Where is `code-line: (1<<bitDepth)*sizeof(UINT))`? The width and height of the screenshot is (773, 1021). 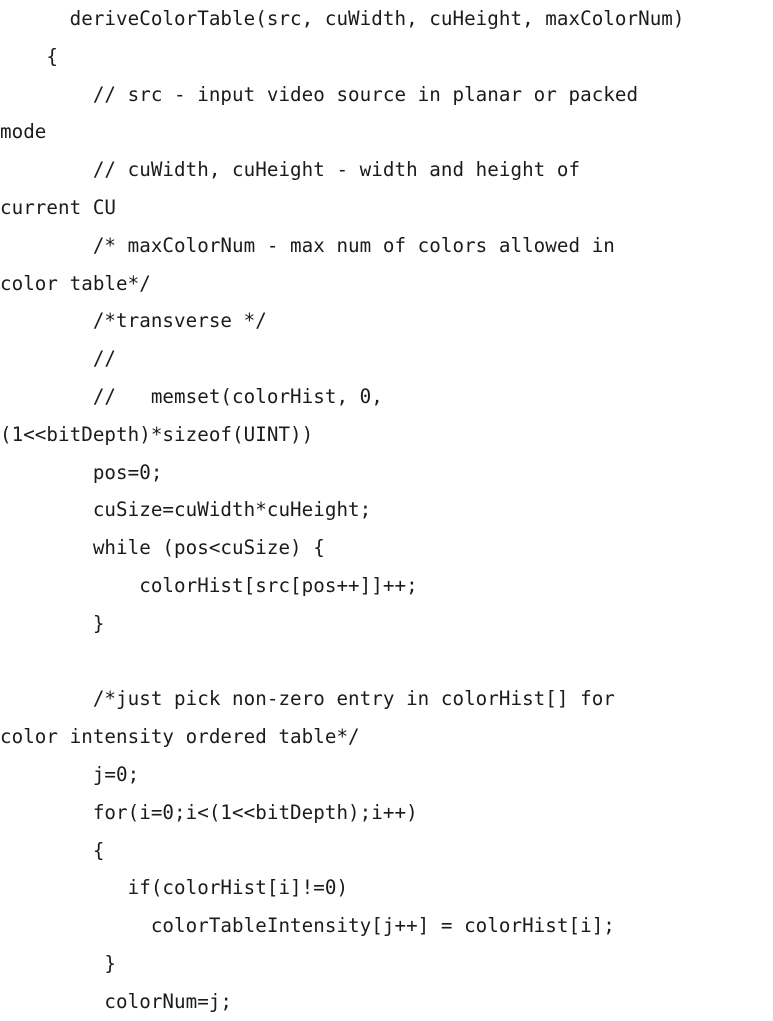 code-line: (1<<bitDepth)*sizeof(UINT)) is located at coordinates (157, 434).